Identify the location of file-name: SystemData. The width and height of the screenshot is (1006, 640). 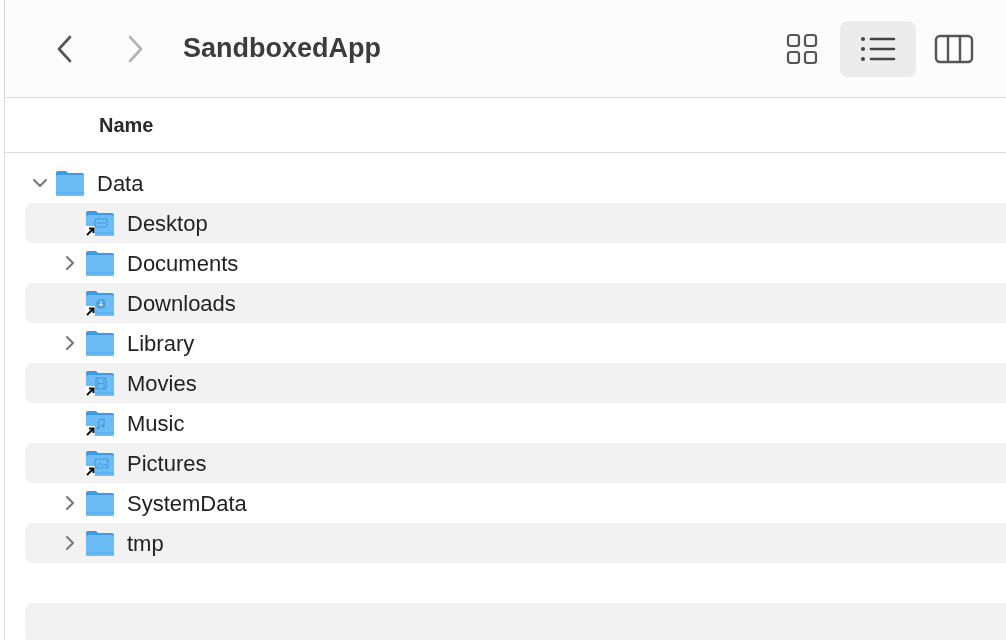
(187, 503).